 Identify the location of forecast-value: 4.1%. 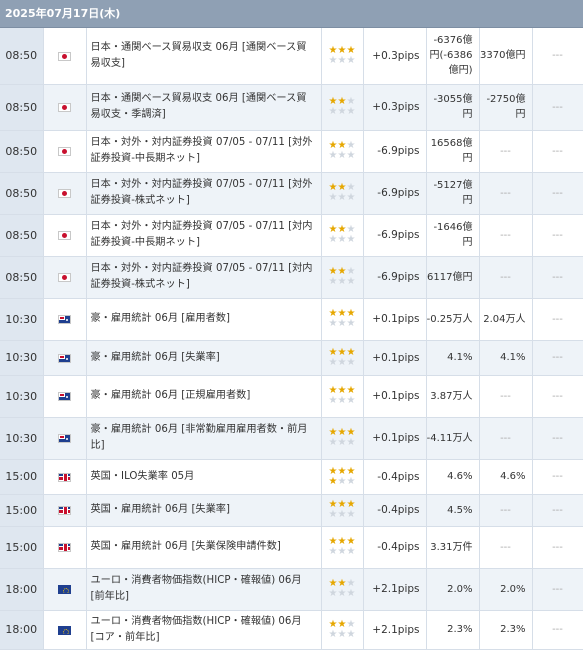
(506, 358).